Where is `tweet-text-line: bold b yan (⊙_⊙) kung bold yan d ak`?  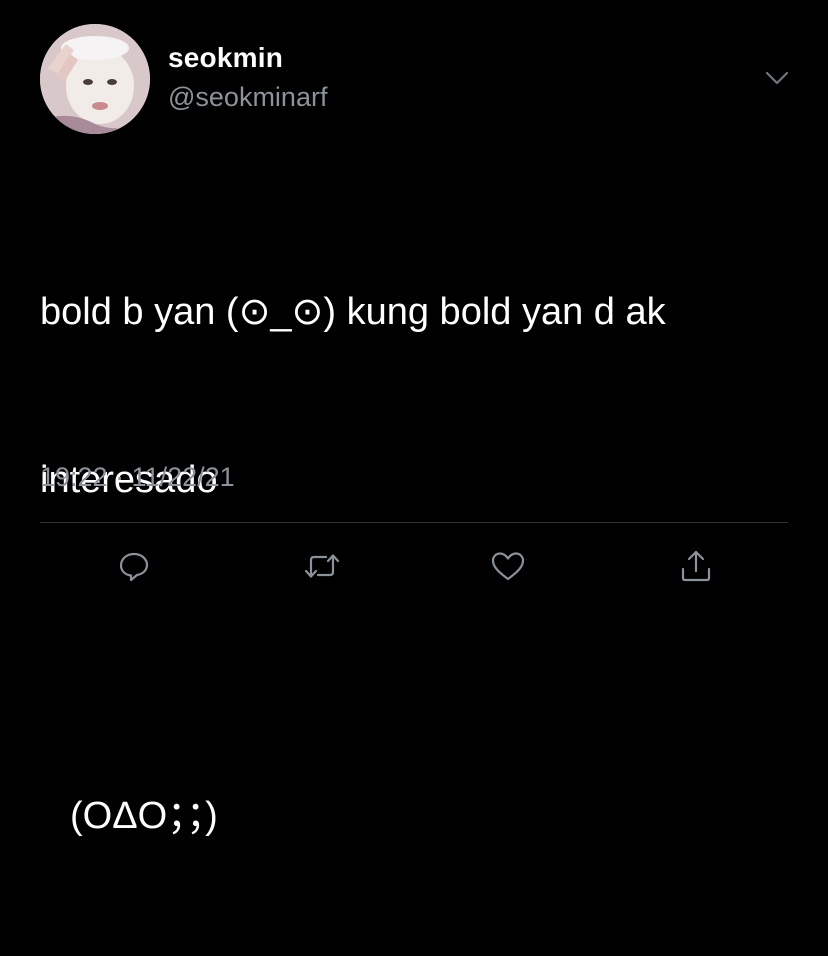 tweet-text-line: bold b yan (⊙_⊙) kung bold yan d ak is located at coordinates (353, 312).